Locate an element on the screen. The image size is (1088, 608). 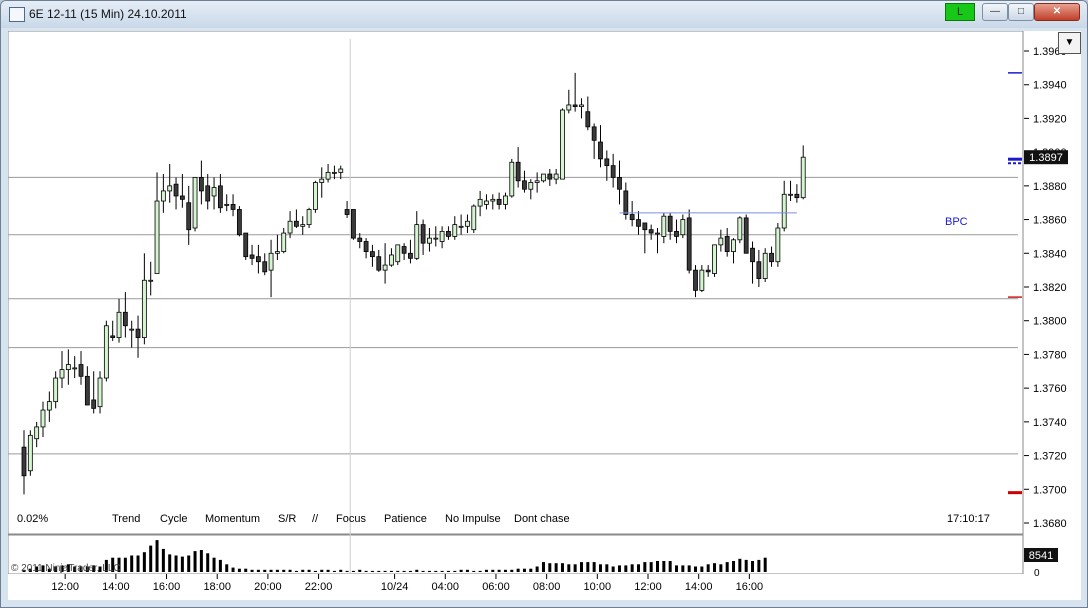
chart-options-dropdown: ▼ is located at coordinates (1069, 43).